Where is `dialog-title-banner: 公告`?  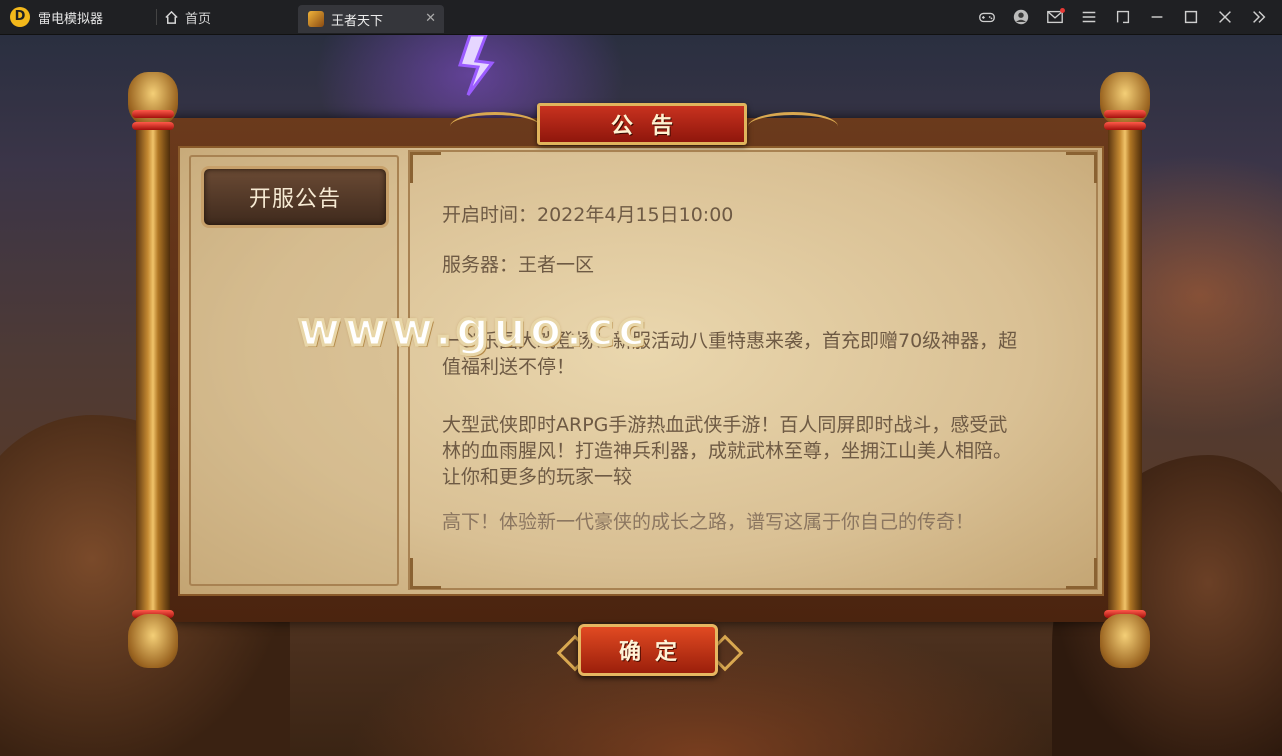
dialog-title-banner: 公告 is located at coordinates (642, 124).